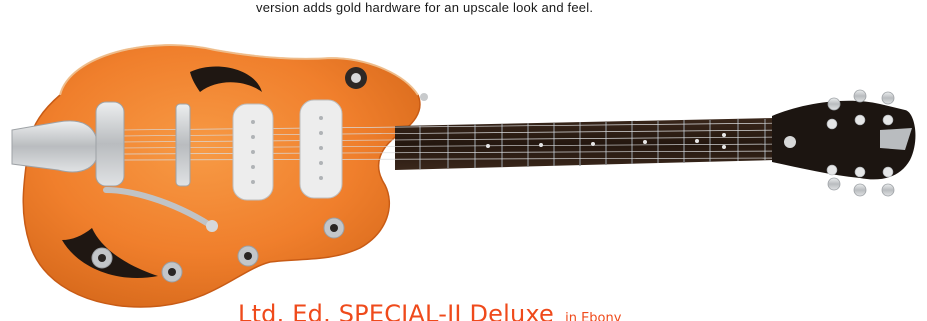  I want to click on product-title: Ltd. Ed. SPECIAL-II Deluxe in Ebony, so click(429, 310).